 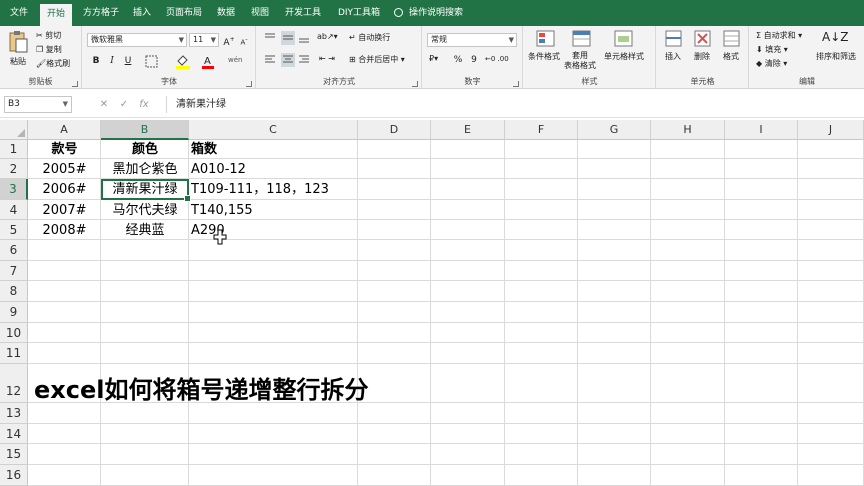 I want to click on row-header-6: 6, so click(x=14, y=250).